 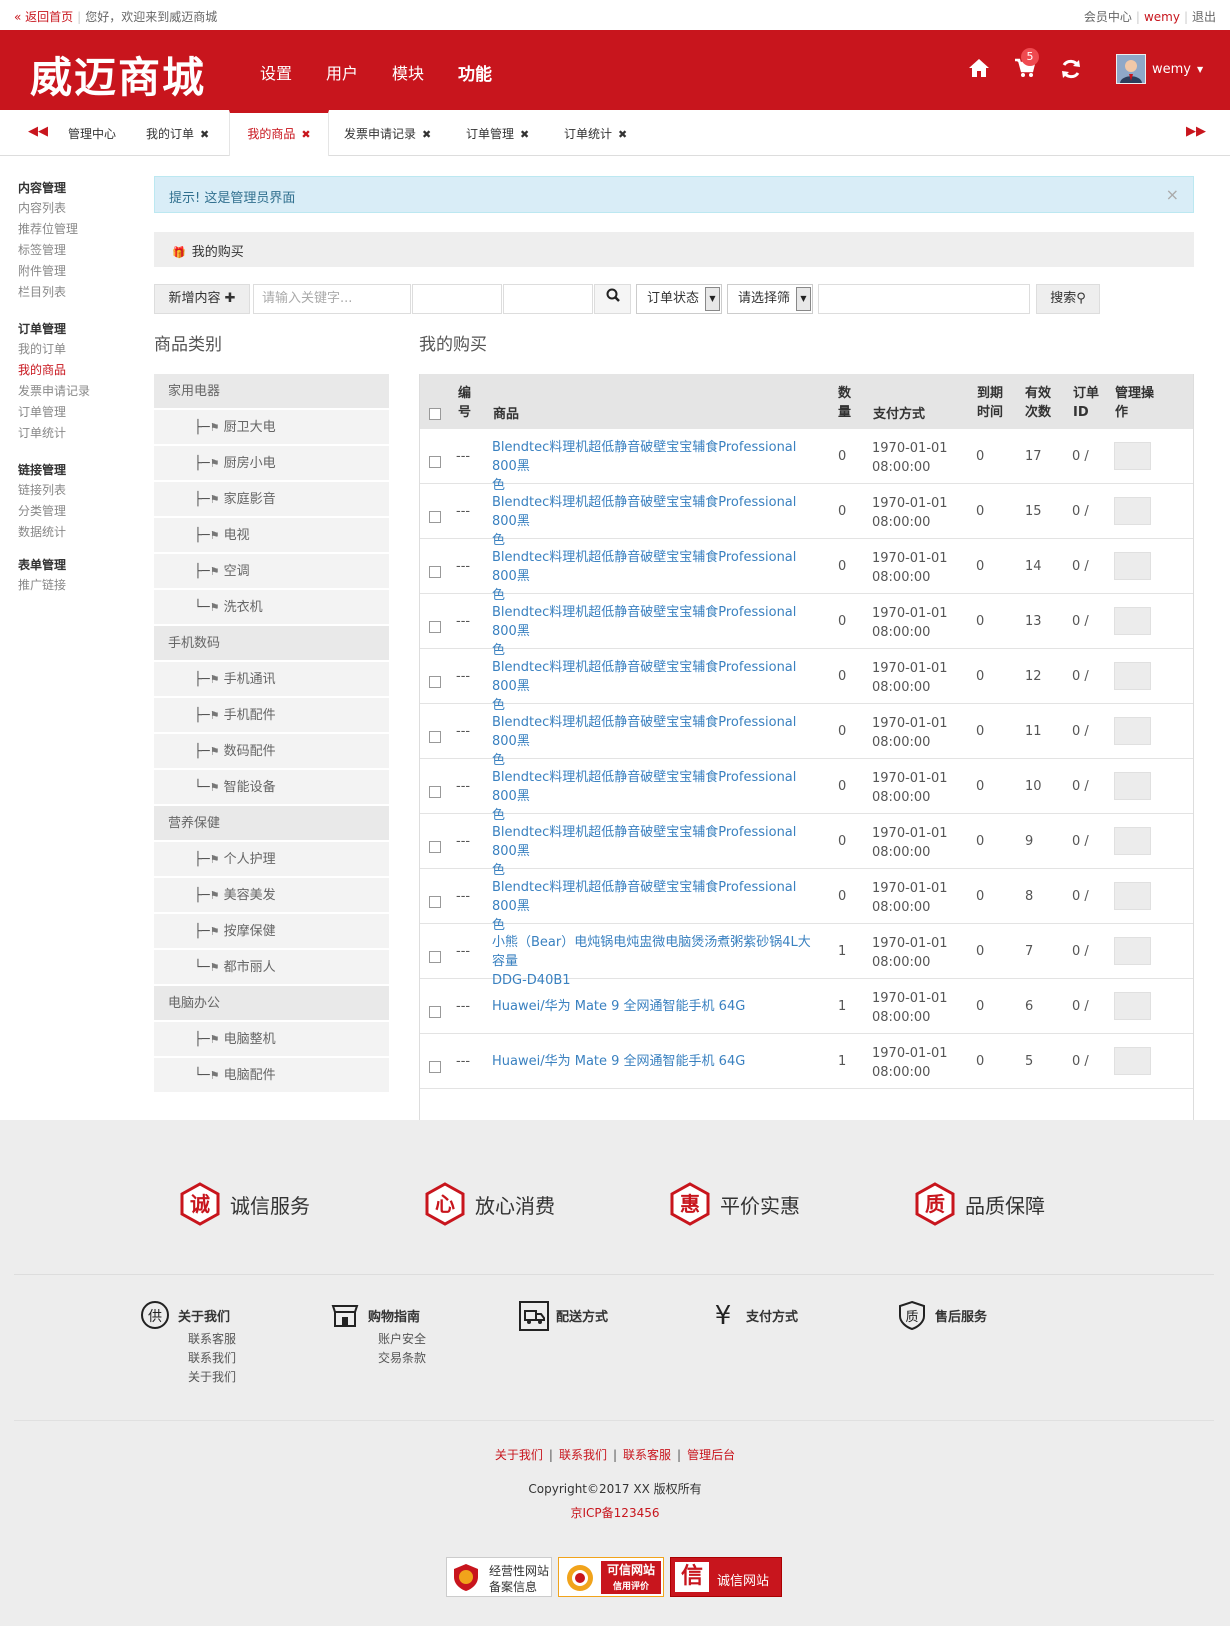 What do you see at coordinates (615, 1512) in the screenshot?
I see `icp-number: 京ICP备123456` at bounding box center [615, 1512].